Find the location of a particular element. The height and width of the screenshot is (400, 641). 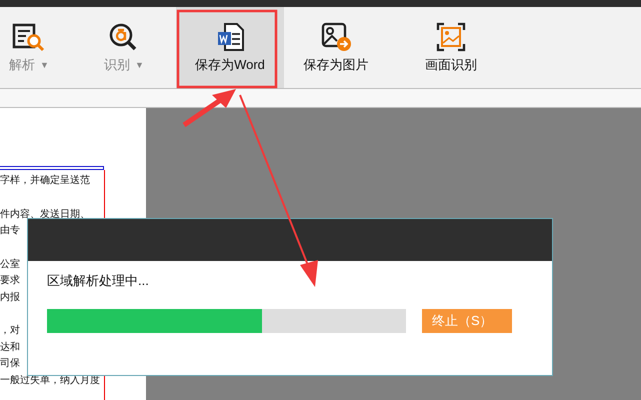

arrow-drawing is located at coordinates (209, 108).